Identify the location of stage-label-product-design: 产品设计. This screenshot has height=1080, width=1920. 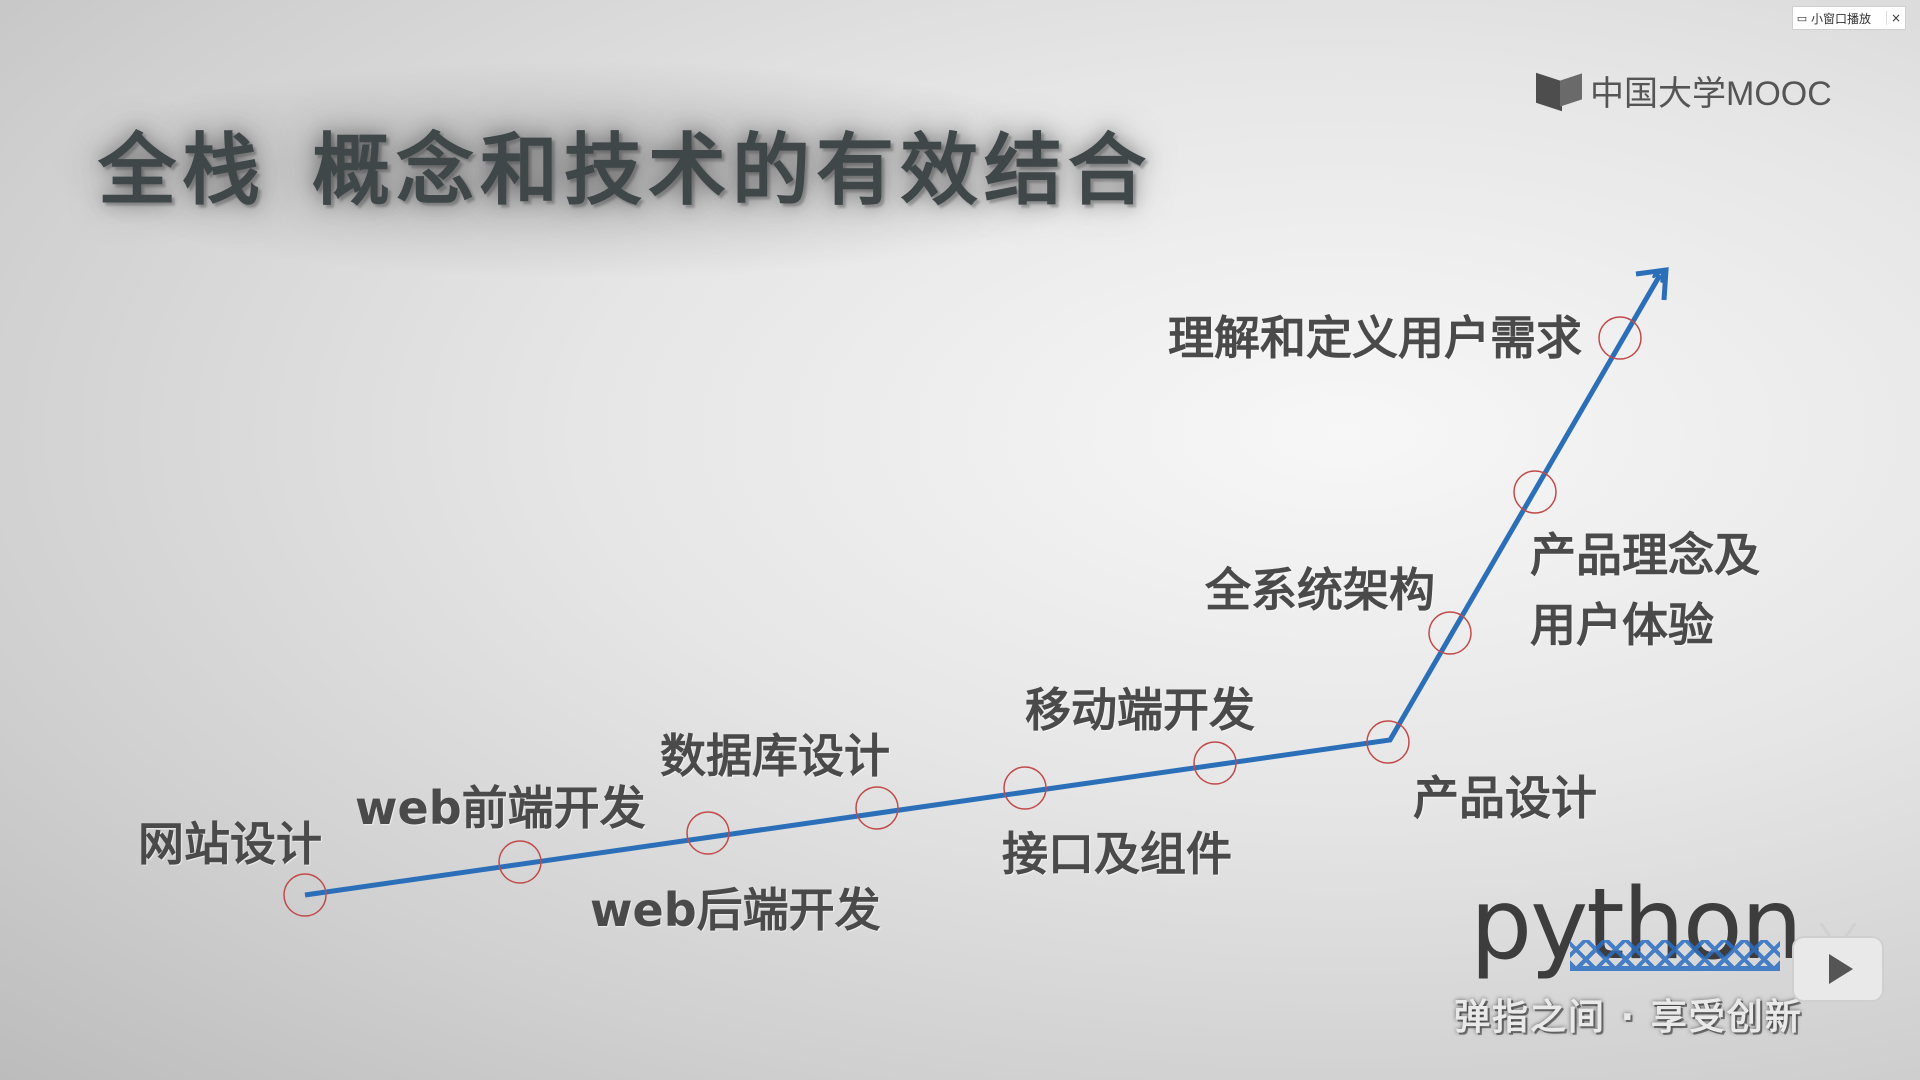
(1505, 798).